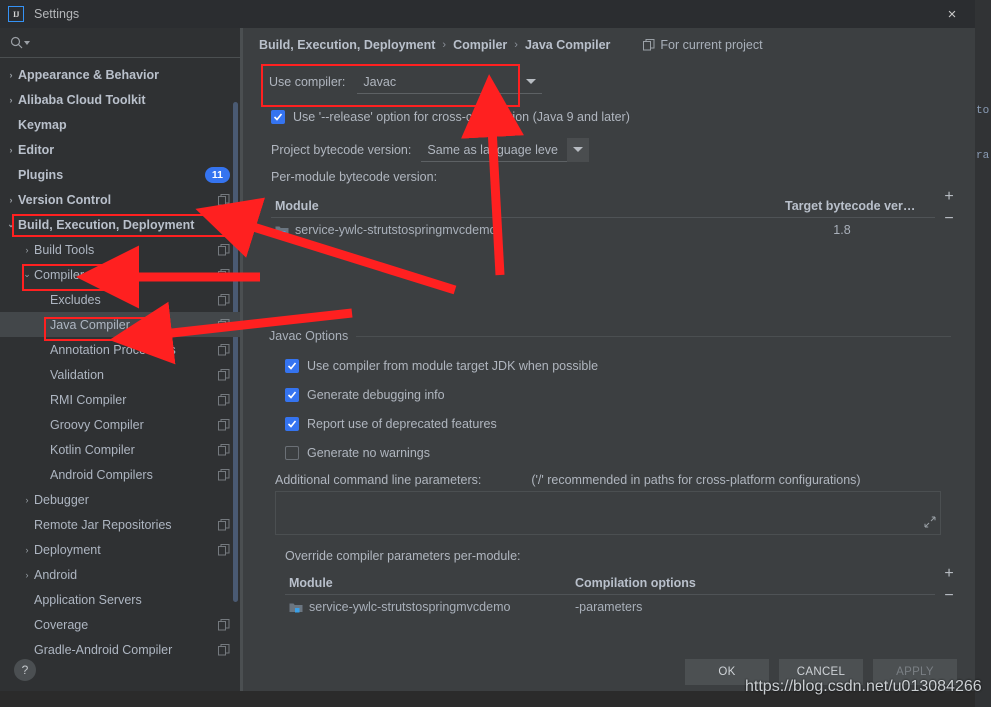 Image resolution: width=991 pixels, height=707 pixels. Describe the element at coordinates (217, 174) in the screenshot. I see `plugins-update-badge: 11` at that location.